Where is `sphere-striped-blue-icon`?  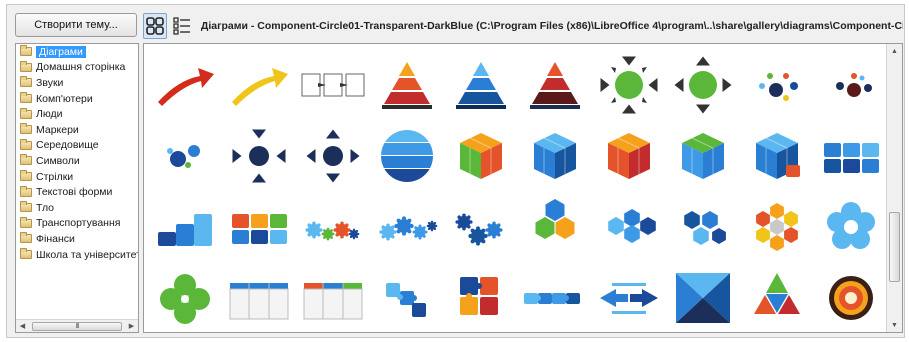
sphere-striped-blue-icon is located at coordinates (407, 156).